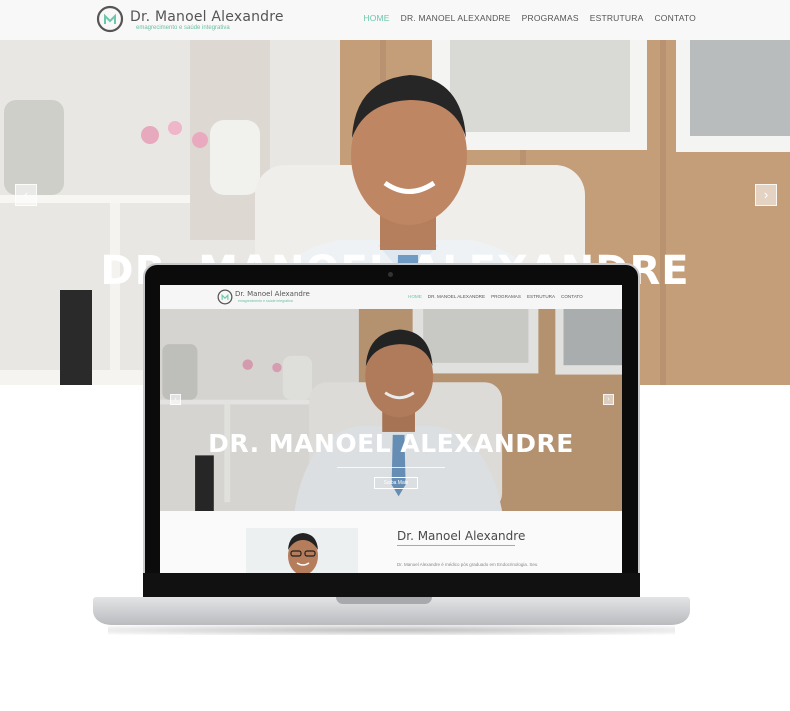 The width and height of the screenshot is (790, 711). Describe the element at coordinates (456, 18) in the screenshot. I see `nav-item-dr-manoel-alexandre: DR. MANOEL ALEXANDRE` at that location.